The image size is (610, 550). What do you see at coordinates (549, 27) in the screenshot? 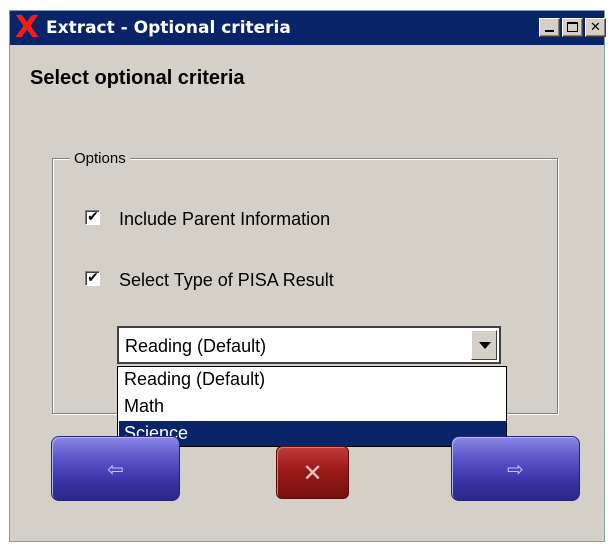
I see `minimize-button` at bounding box center [549, 27].